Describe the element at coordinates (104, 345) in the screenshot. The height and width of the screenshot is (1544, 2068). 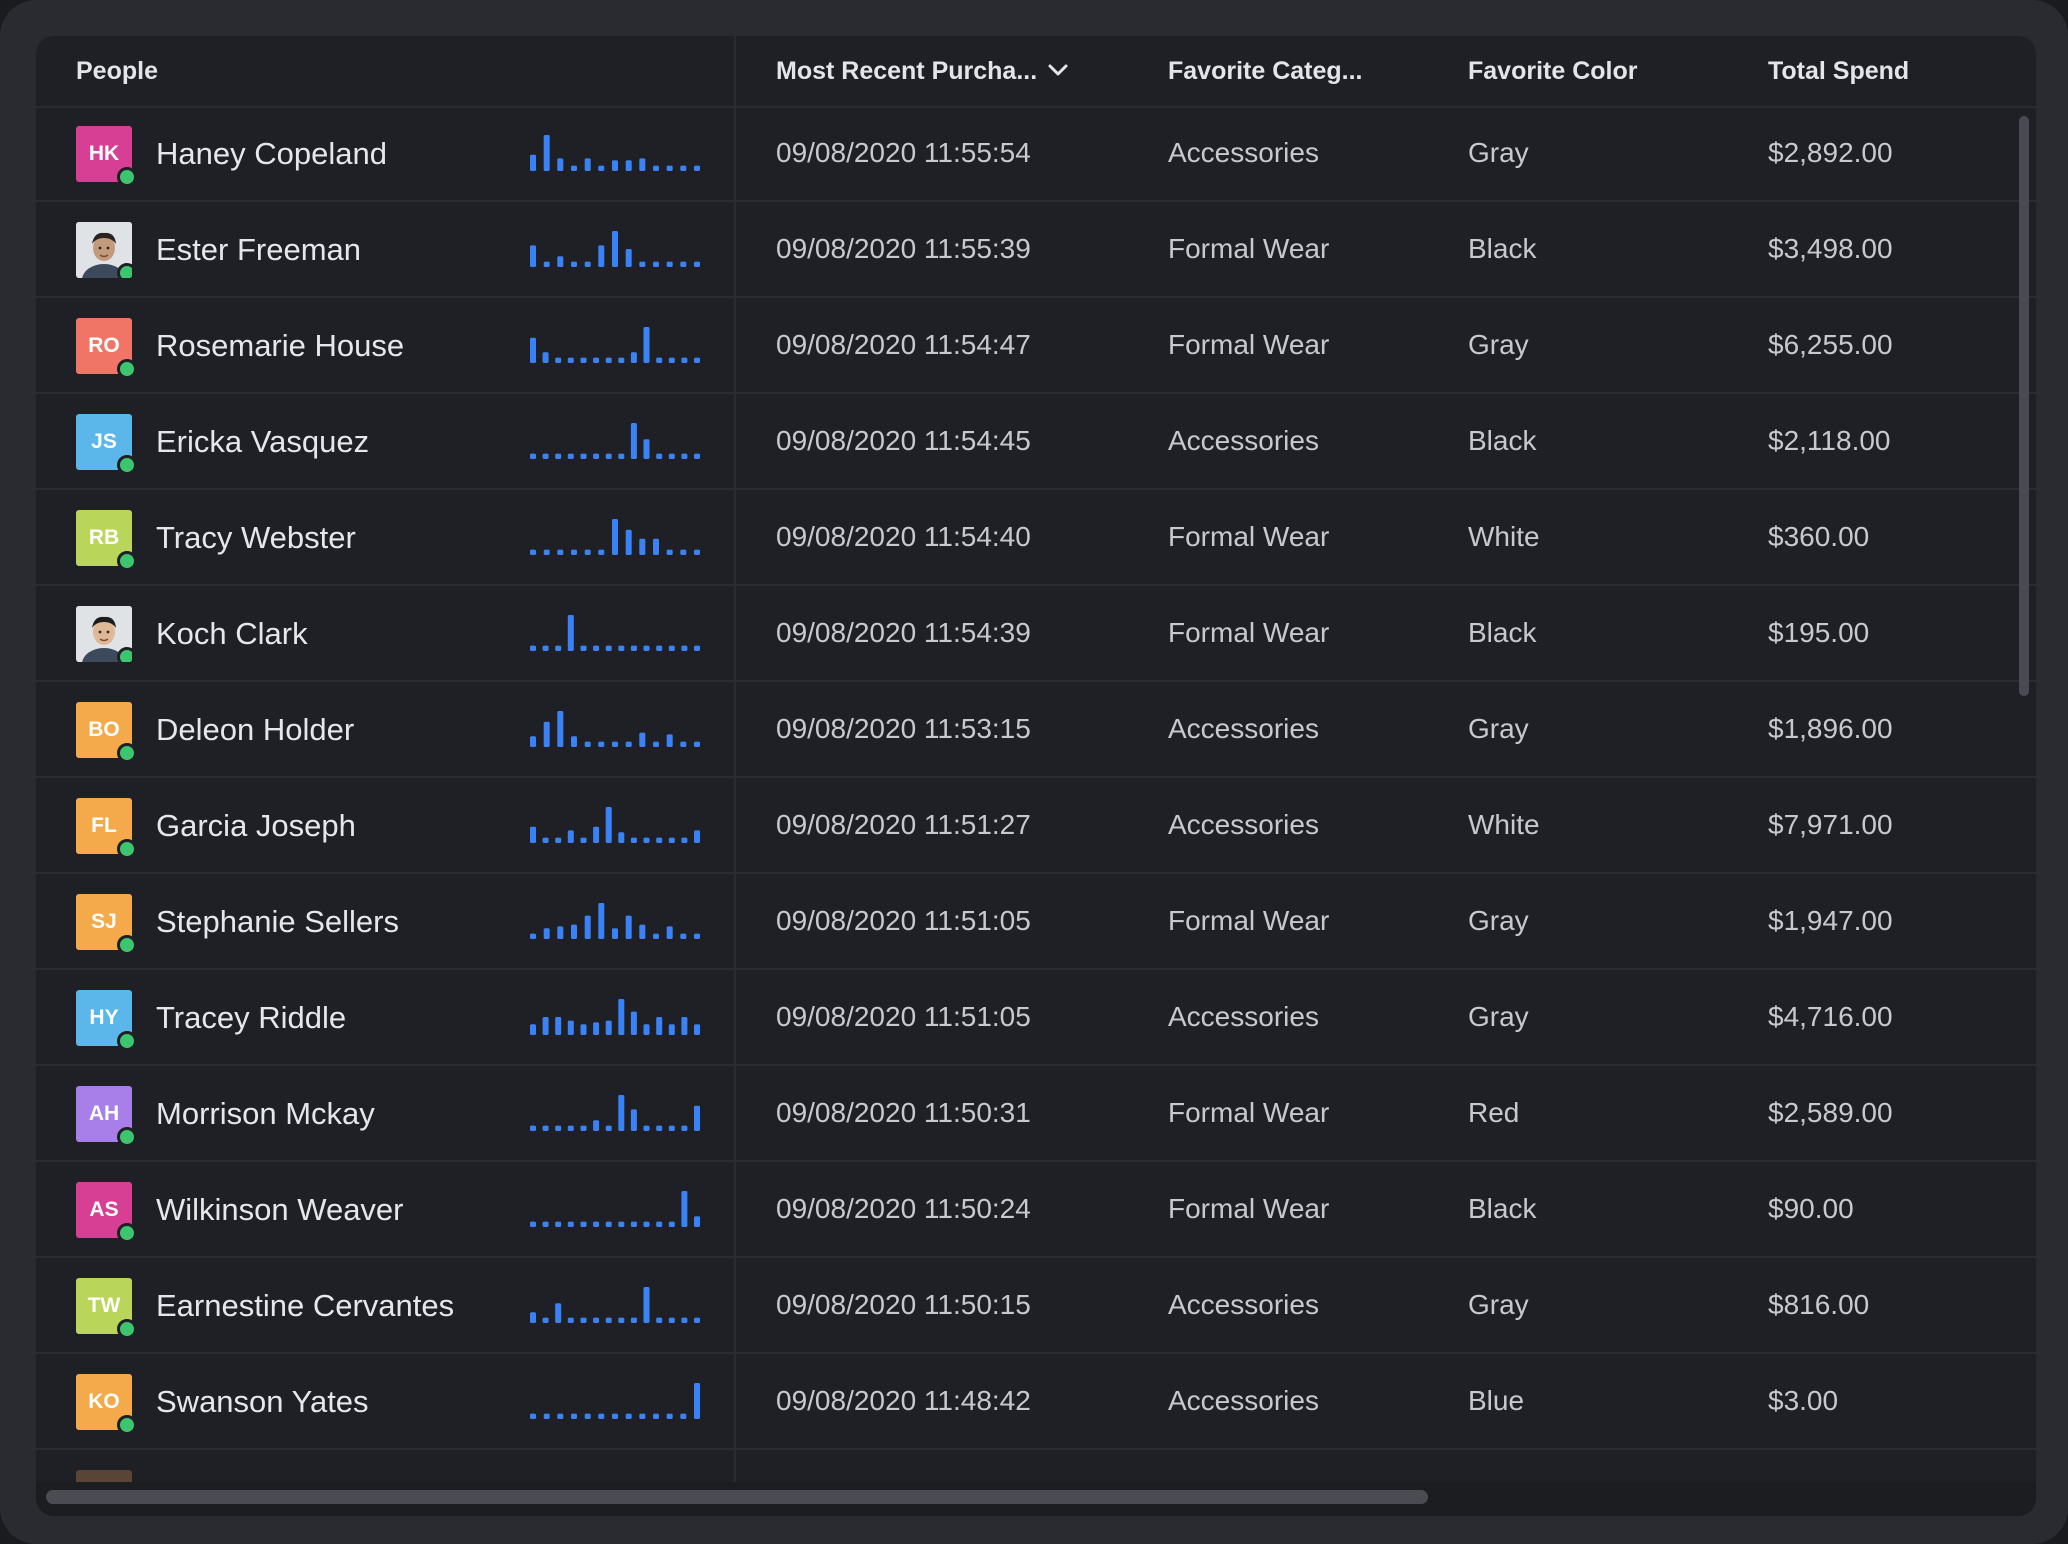
I see `avatar-initials: RO` at that location.